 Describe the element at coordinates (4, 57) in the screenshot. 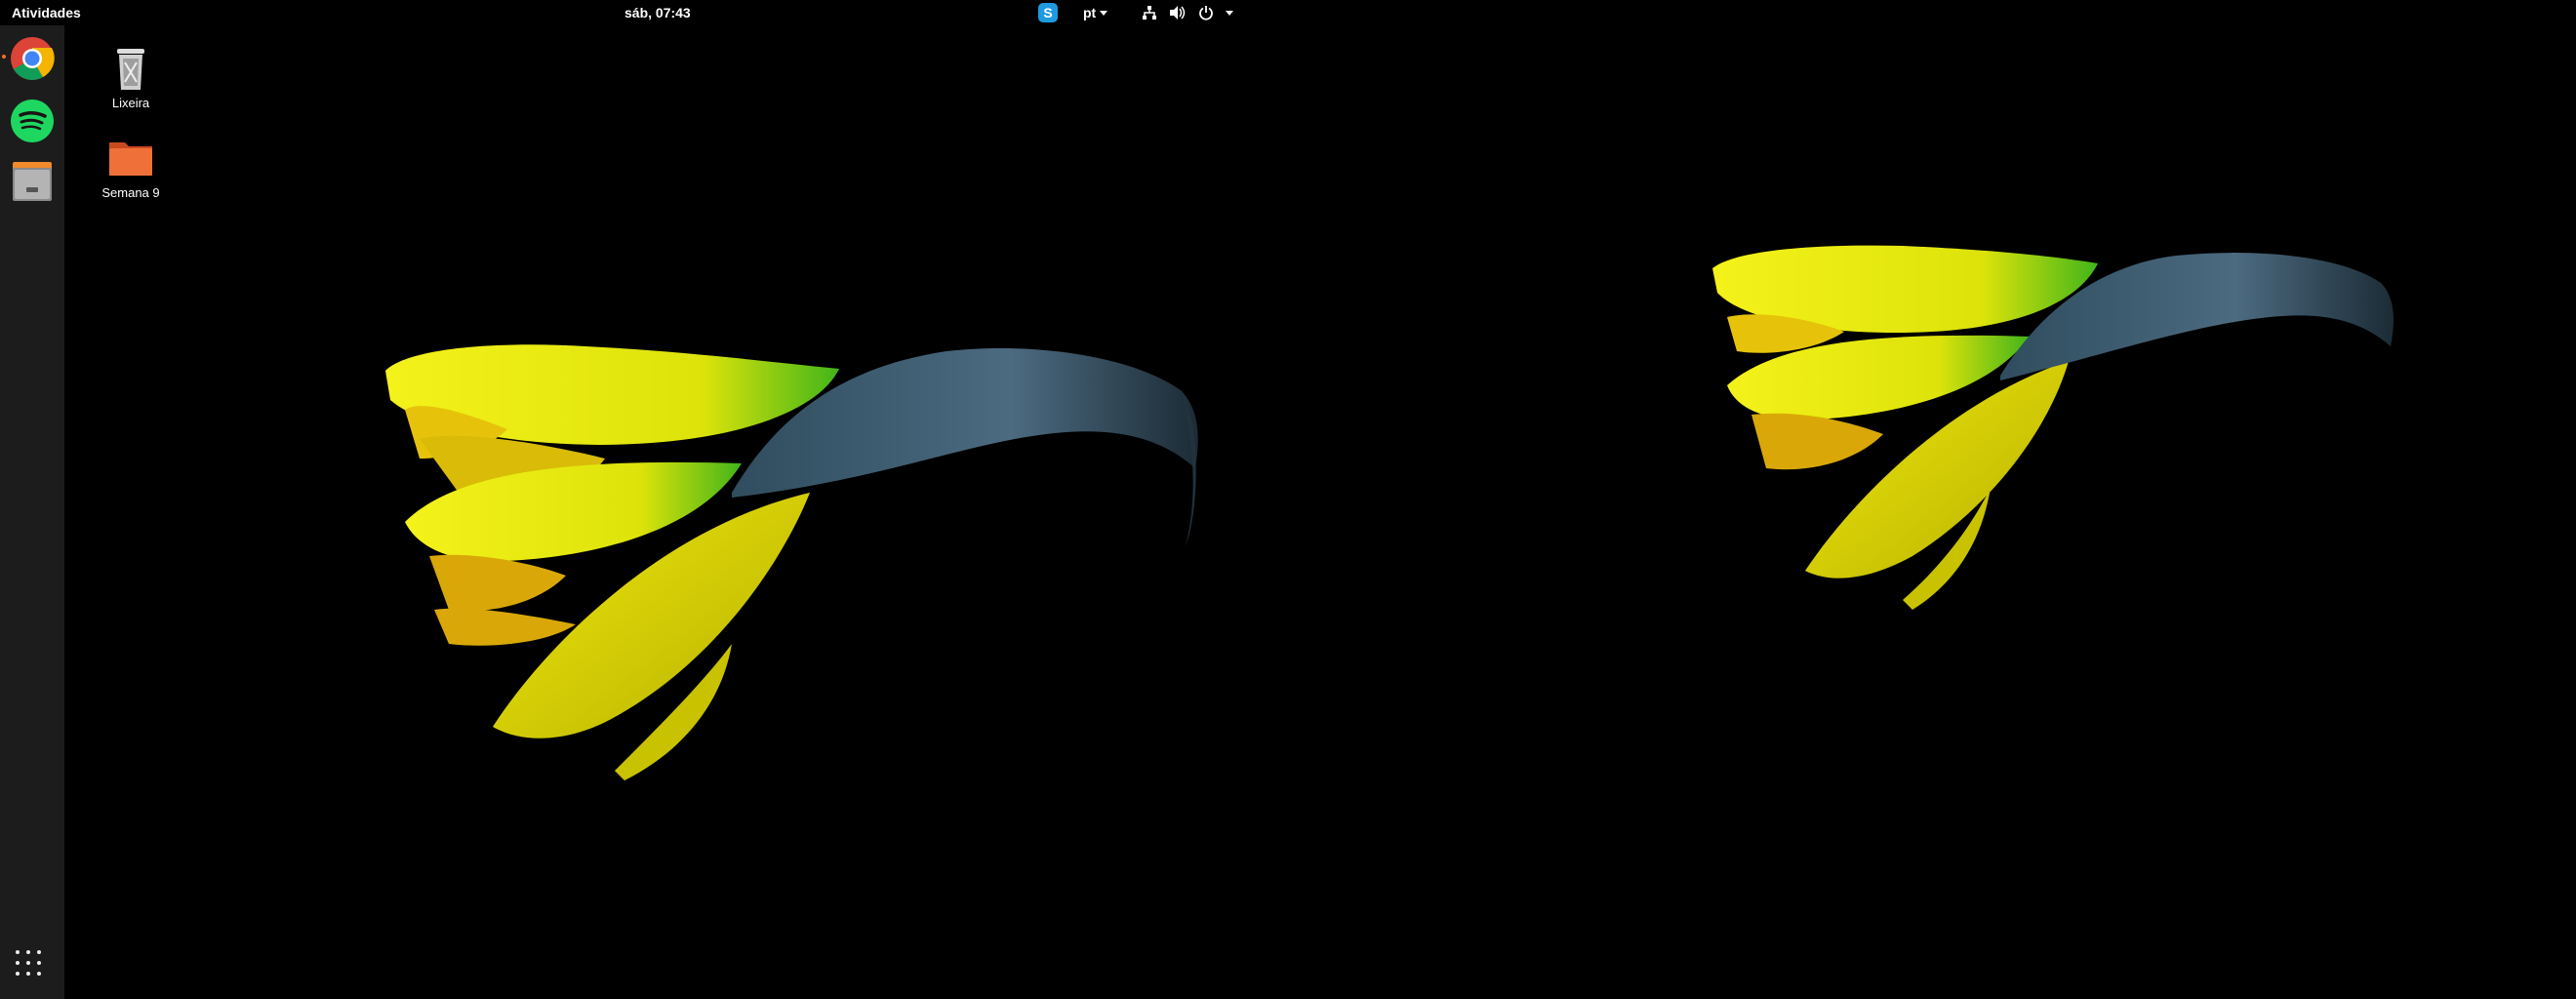

I see `running-indicator` at that location.